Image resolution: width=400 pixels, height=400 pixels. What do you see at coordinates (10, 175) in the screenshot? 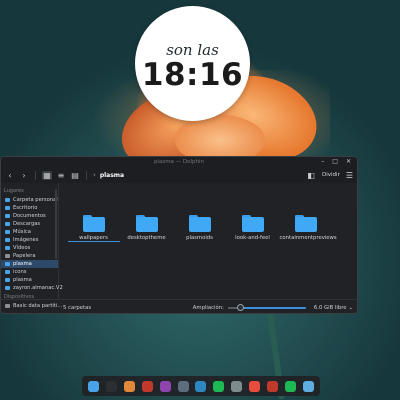
I see `back-icon: ‹` at bounding box center [10, 175].